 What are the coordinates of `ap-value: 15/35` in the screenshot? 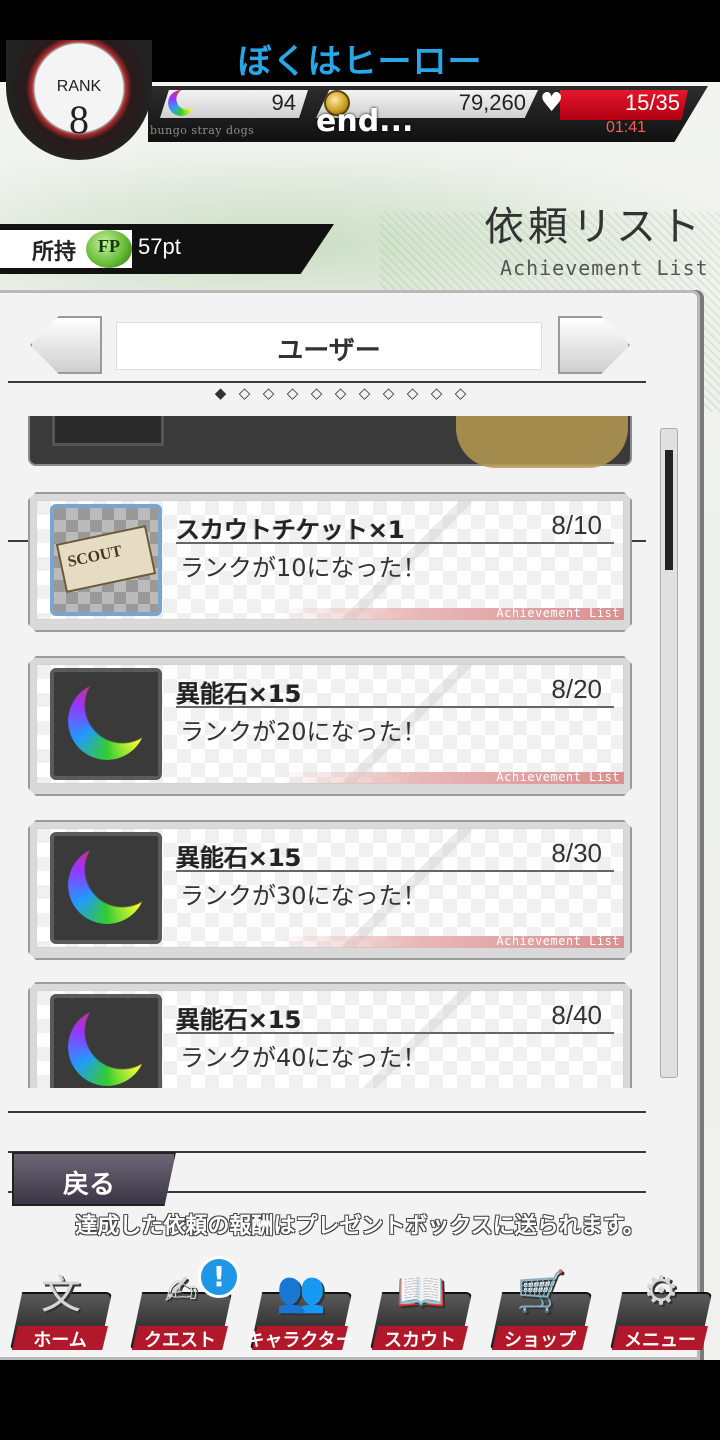 It's located at (652, 102).